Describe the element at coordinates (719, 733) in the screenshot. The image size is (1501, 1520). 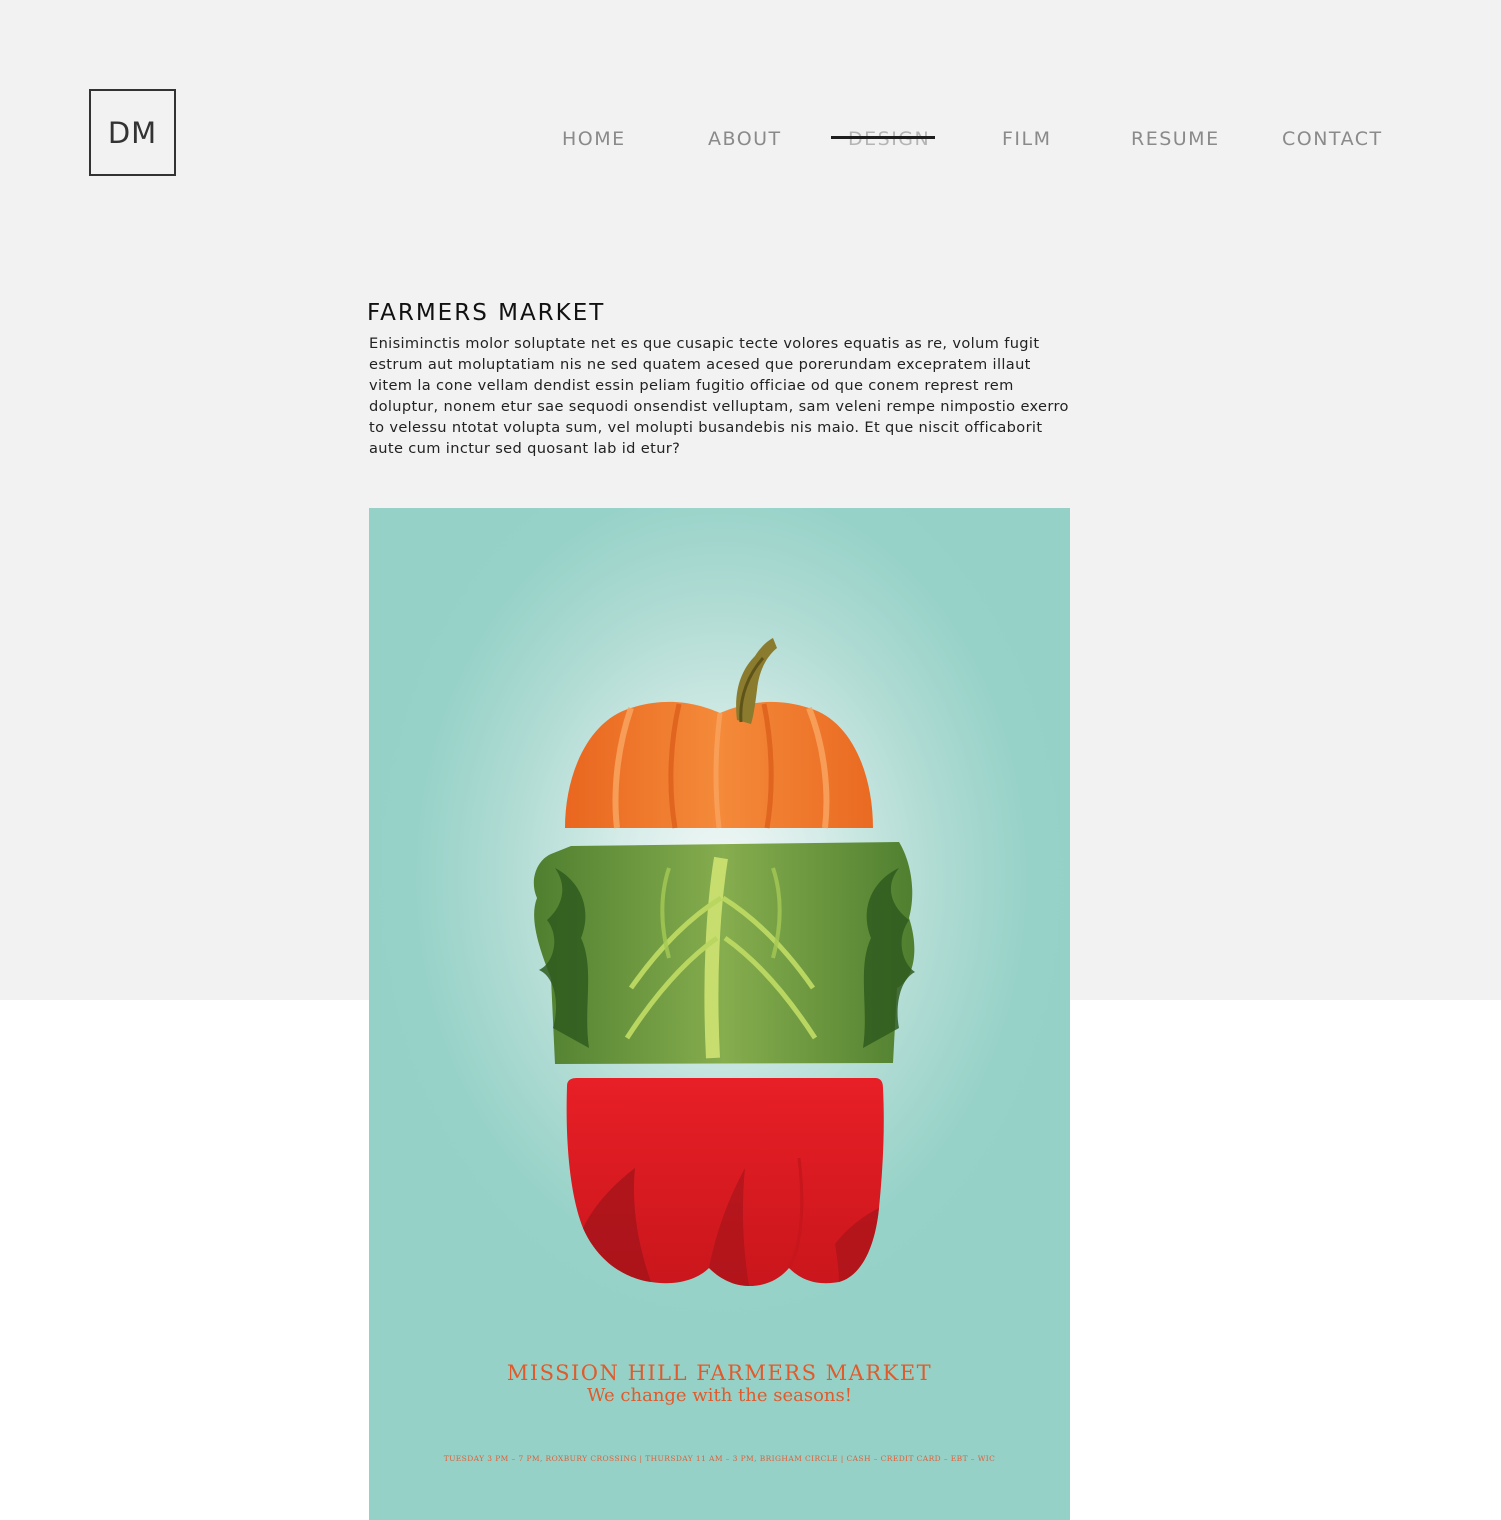
I see `pumpkin-illustration` at that location.